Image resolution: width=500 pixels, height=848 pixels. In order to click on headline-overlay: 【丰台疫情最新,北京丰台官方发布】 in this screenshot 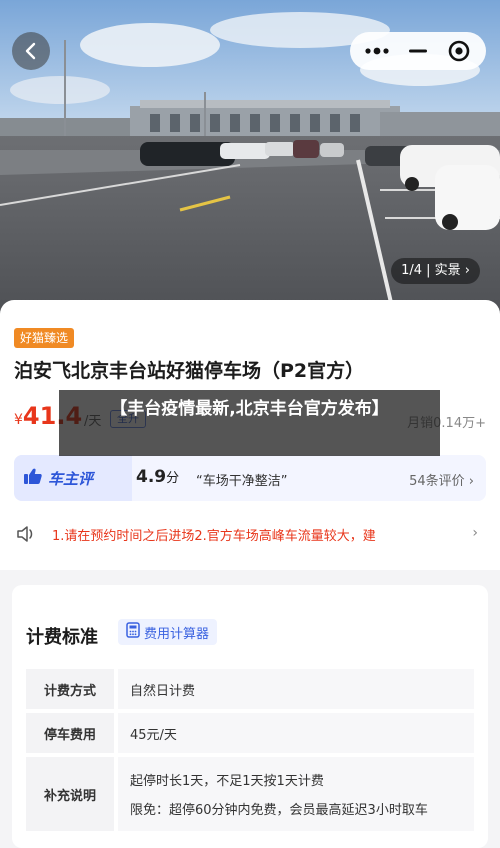, I will do `click(249, 423)`.